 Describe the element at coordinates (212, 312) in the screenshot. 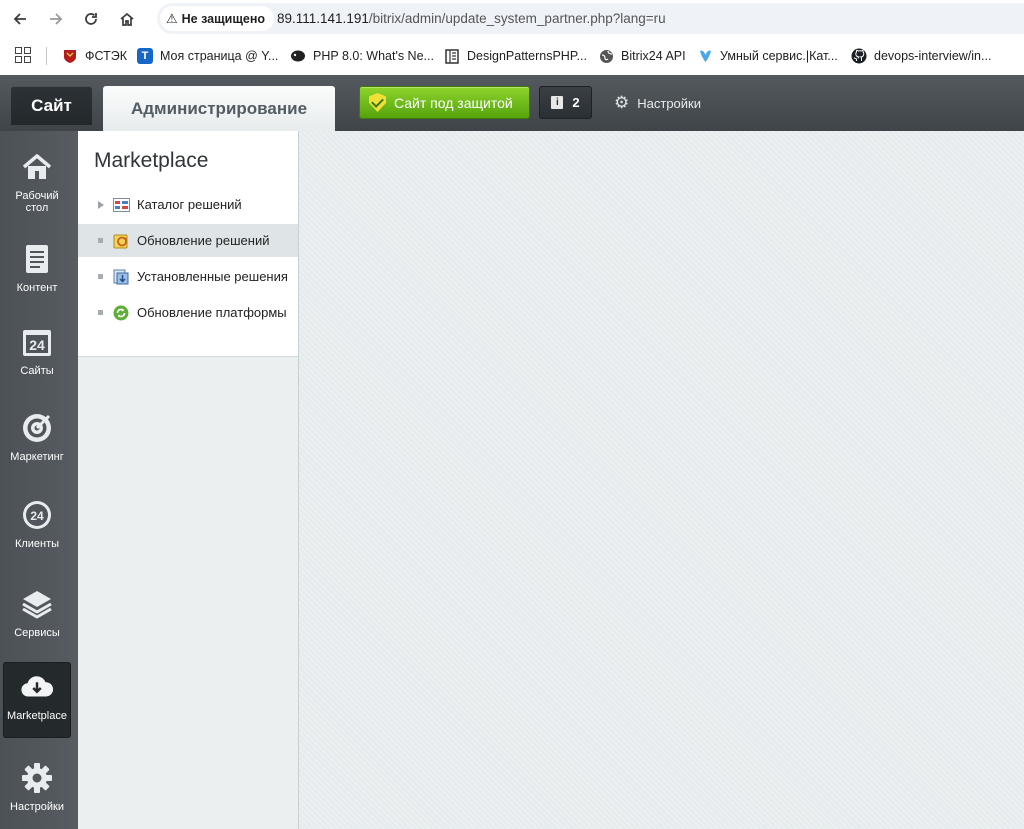

I see `menu-item-label: Обновление платформы` at that location.